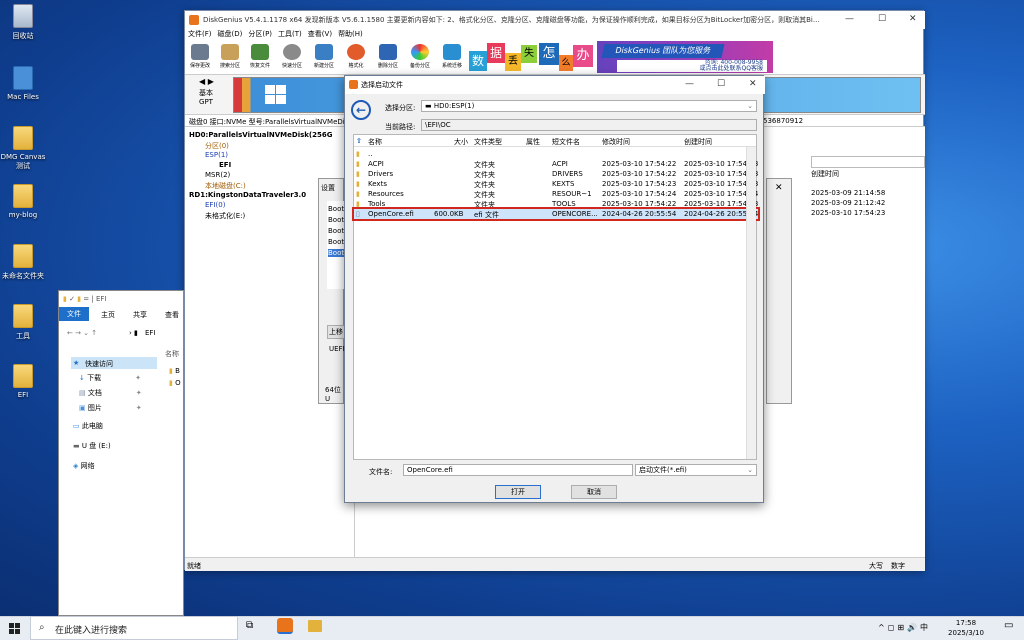 Image resolution: width=1024 pixels, height=640 pixels. Describe the element at coordinates (84, 466) in the screenshot. I see `nav-network: ◈ 网络` at that location.